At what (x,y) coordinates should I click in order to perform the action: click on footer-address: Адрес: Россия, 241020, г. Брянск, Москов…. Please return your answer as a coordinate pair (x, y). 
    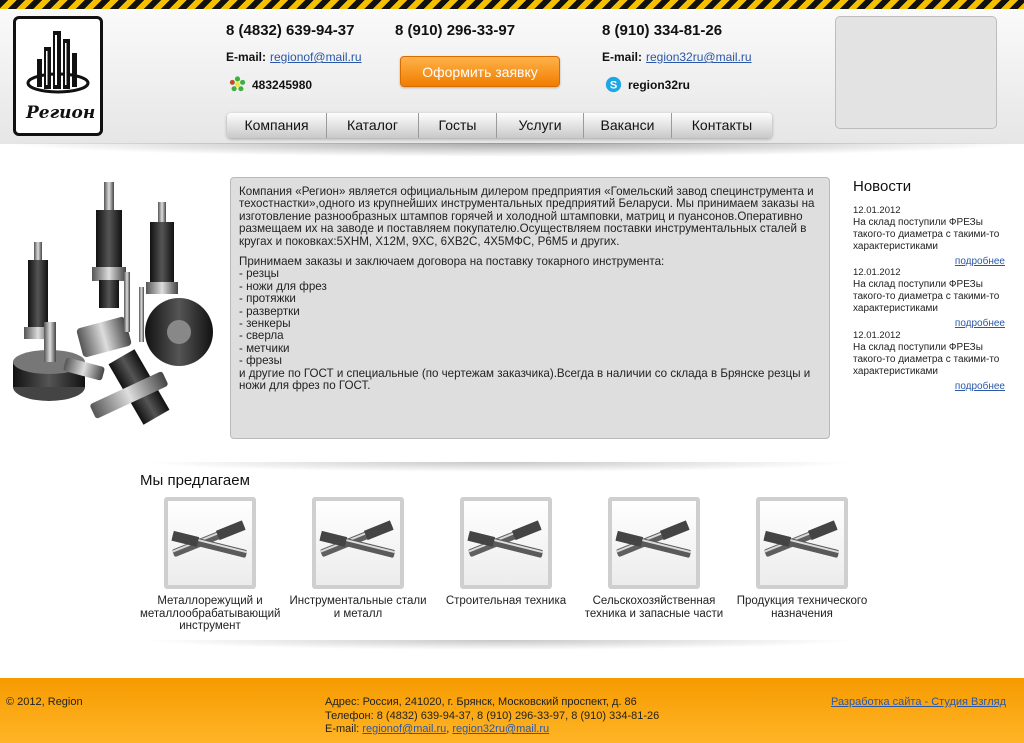
    Looking at the image, I should click on (481, 702).